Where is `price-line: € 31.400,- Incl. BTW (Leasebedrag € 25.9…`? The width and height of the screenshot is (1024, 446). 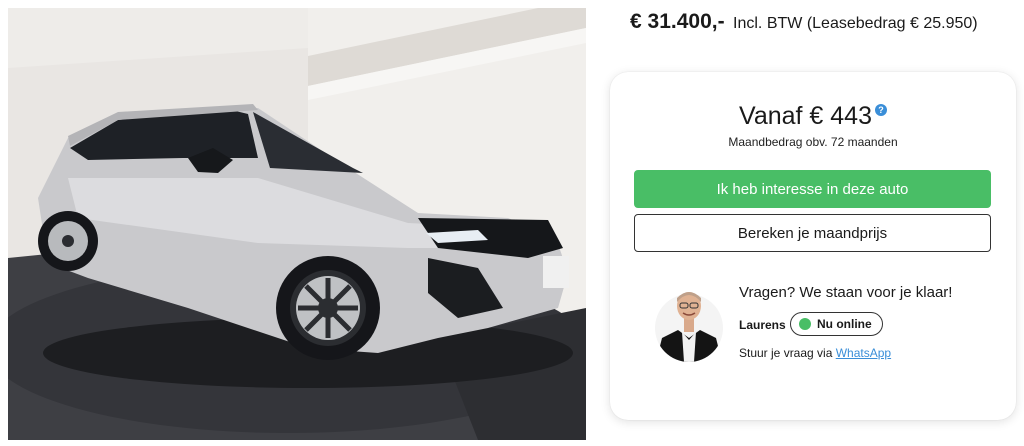
price-line: € 31.400,- Incl. BTW (Leasebedrag € 25.9… is located at coordinates (804, 22).